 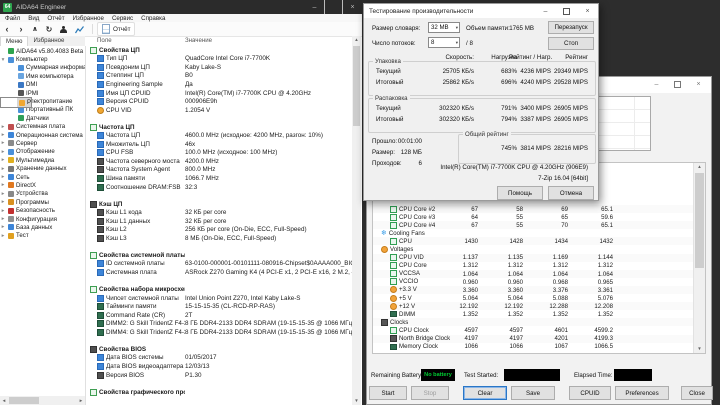 I want to click on help-button: Помощь, so click(x=520, y=193).